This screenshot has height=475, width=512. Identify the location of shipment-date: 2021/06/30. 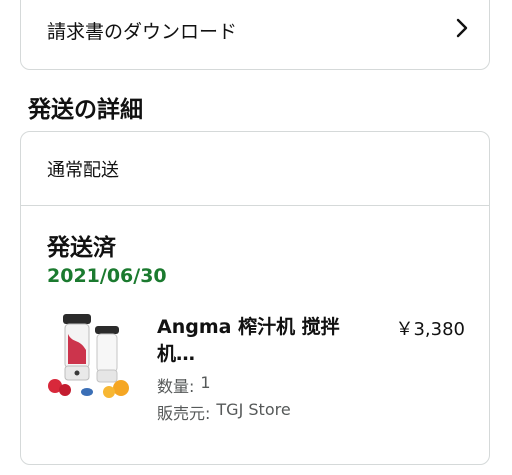
(107, 276).